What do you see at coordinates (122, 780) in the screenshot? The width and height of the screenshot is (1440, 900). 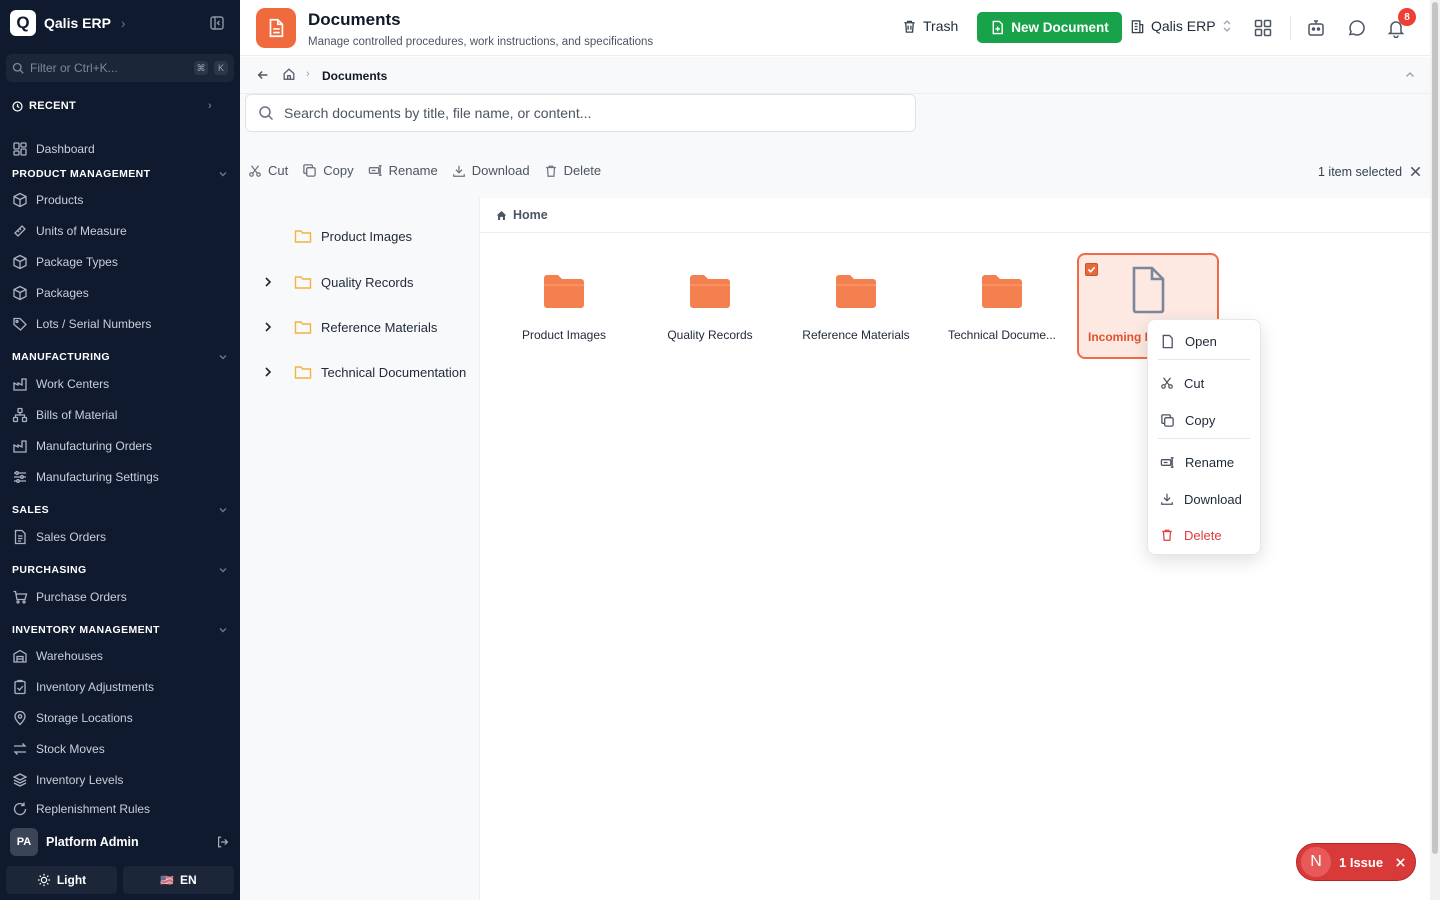 I see `sidebar-item-inventory-levels: Inventory Levels` at bounding box center [122, 780].